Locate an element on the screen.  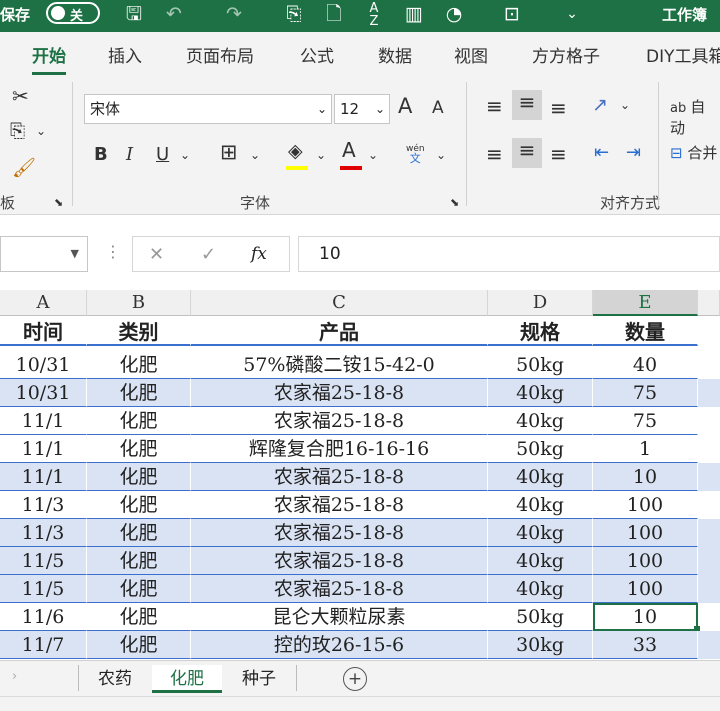
header-cell-product: 产品 is located at coordinates (339, 332).